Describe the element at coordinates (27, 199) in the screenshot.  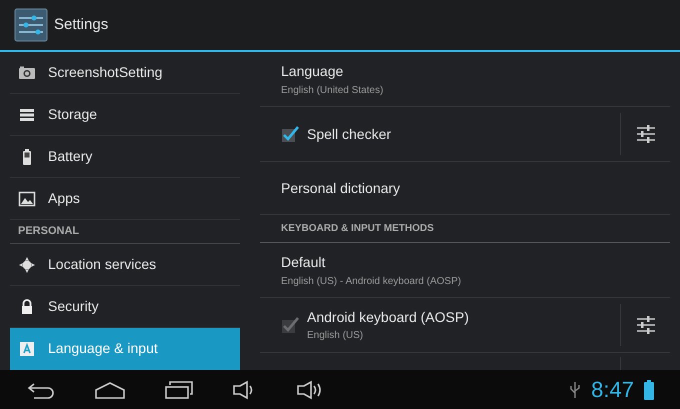
I see `picture-icon` at that location.